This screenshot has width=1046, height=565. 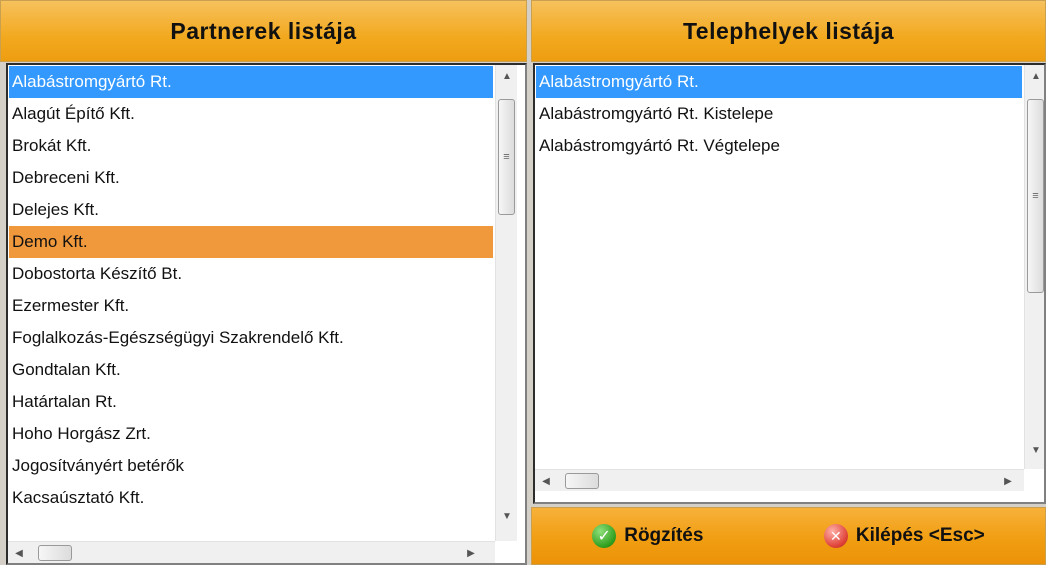 What do you see at coordinates (506, 157) in the screenshot?
I see `partners-scroll-thumb: ≡` at bounding box center [506, 157].